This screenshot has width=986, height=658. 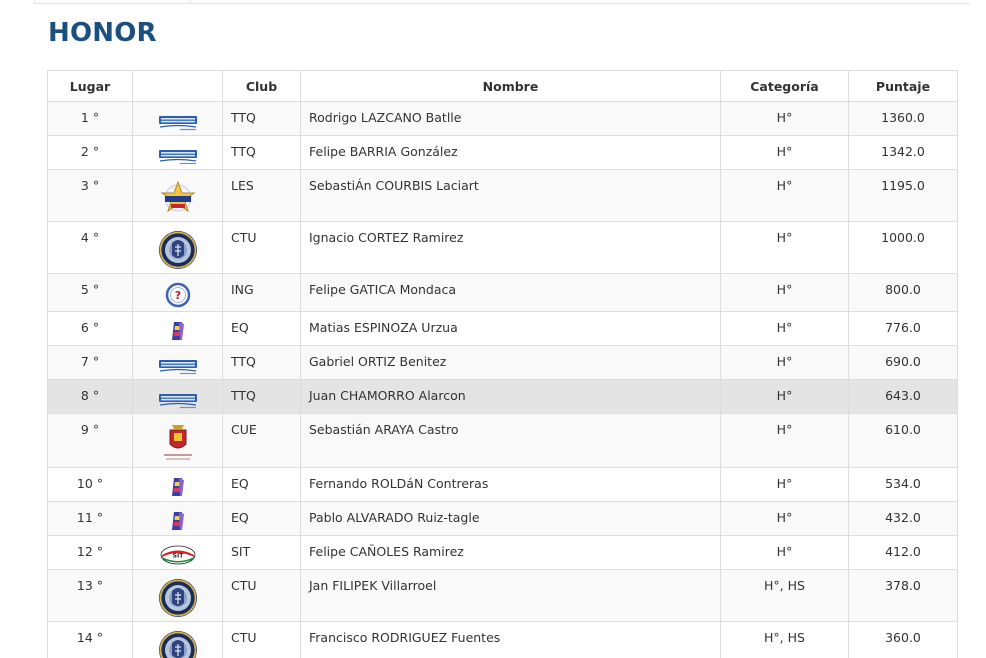 What do you see at coordinates (903, 328) in the screenshot?
I see `points-cell: 776.0` at bounding box center [903, 328].